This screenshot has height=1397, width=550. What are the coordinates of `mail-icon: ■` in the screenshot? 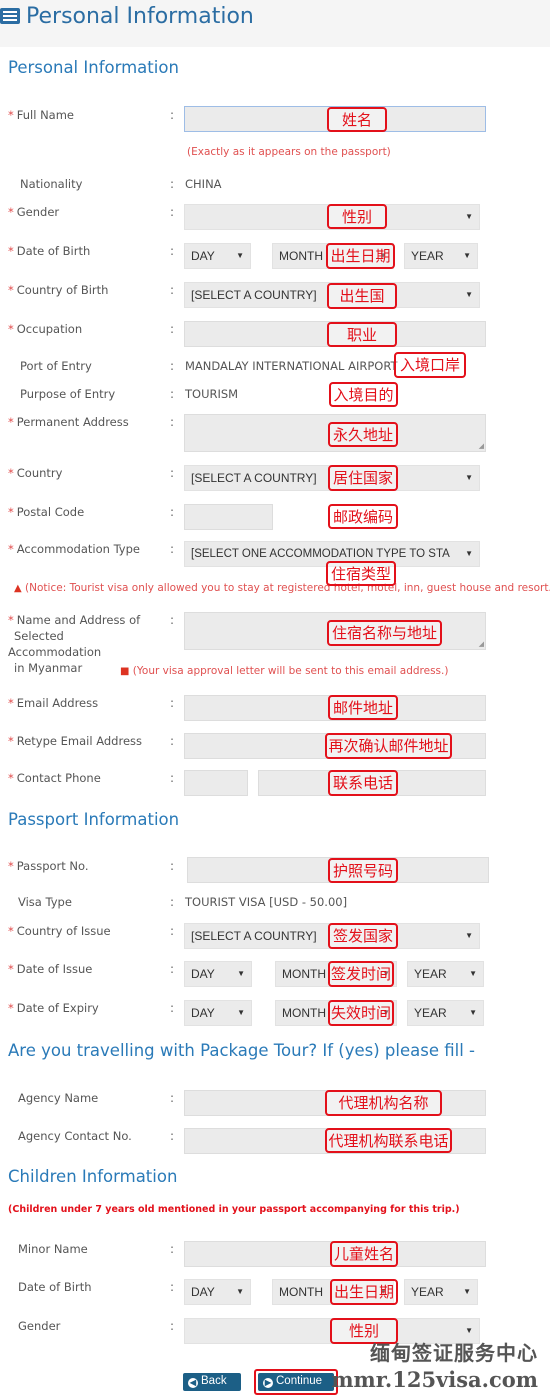 It's located at (125, 671).